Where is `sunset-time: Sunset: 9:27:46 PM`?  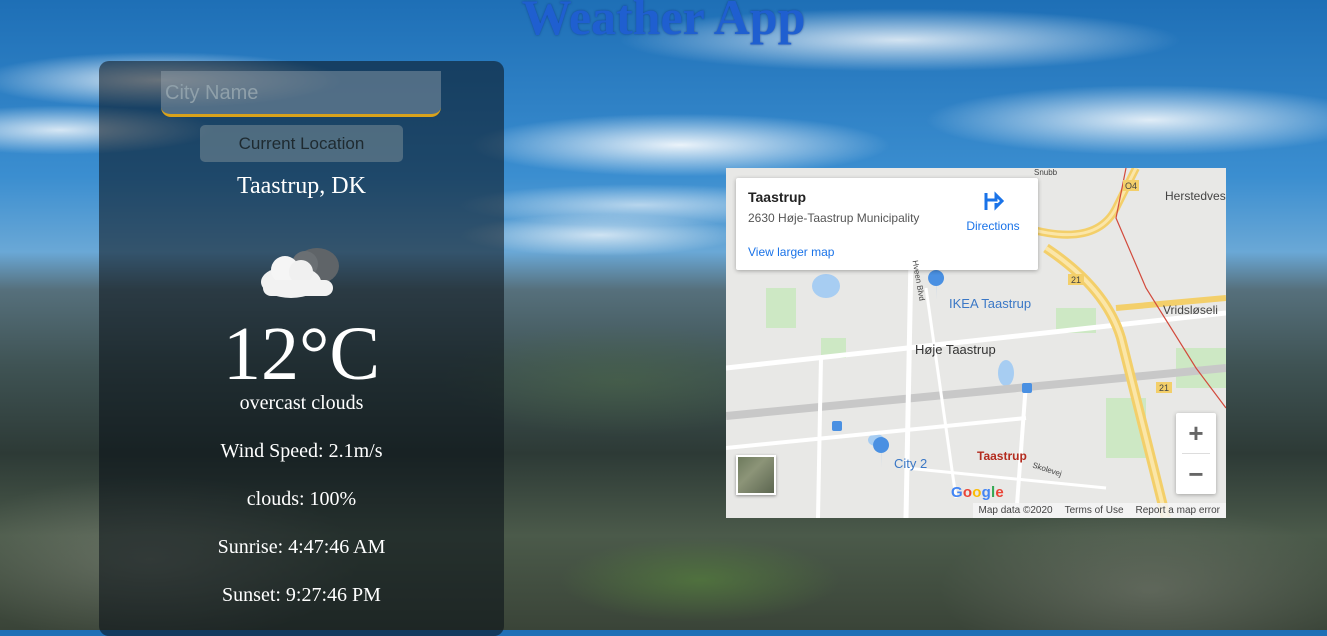 sunset-time: Sunset: 9:27:46 PM is located at coordinates (301, 595).